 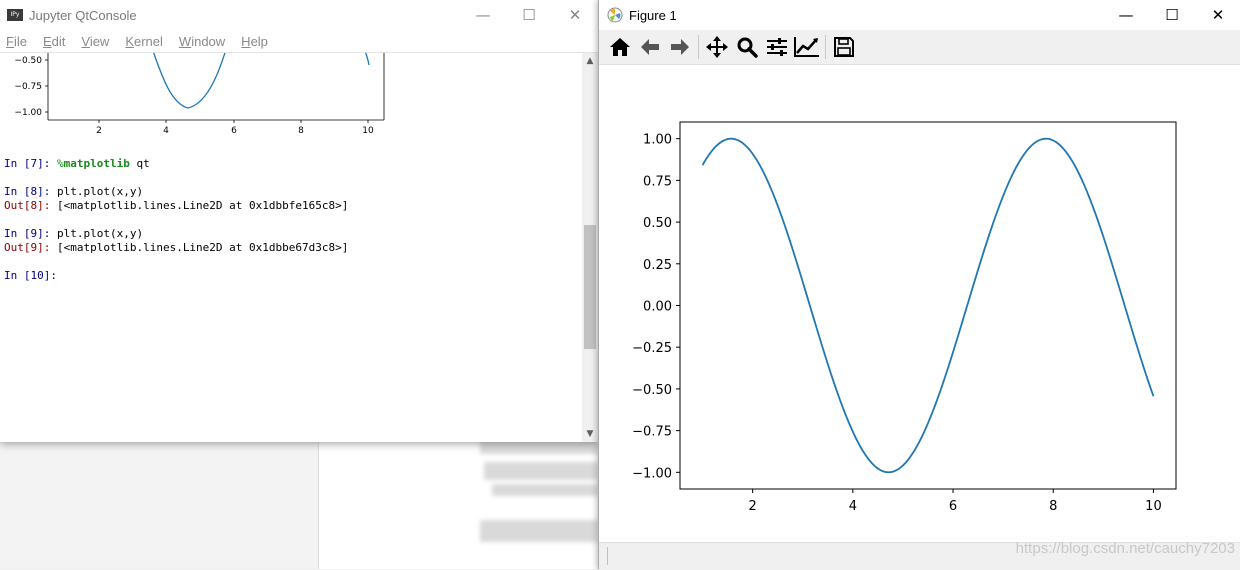 What do you see at coordinates (189, 81) in the screenshot?
I see `inline-sine-curve` at bounding box center [189, 81].